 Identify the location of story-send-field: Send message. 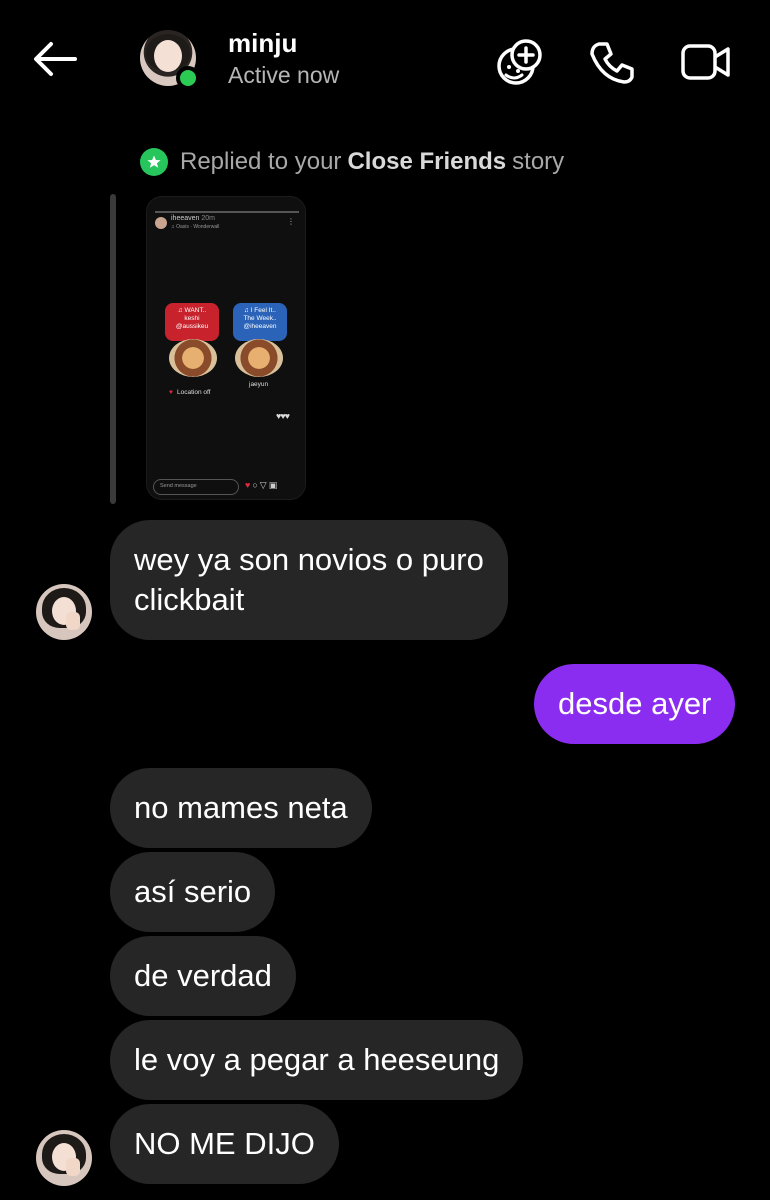
(196, 487).